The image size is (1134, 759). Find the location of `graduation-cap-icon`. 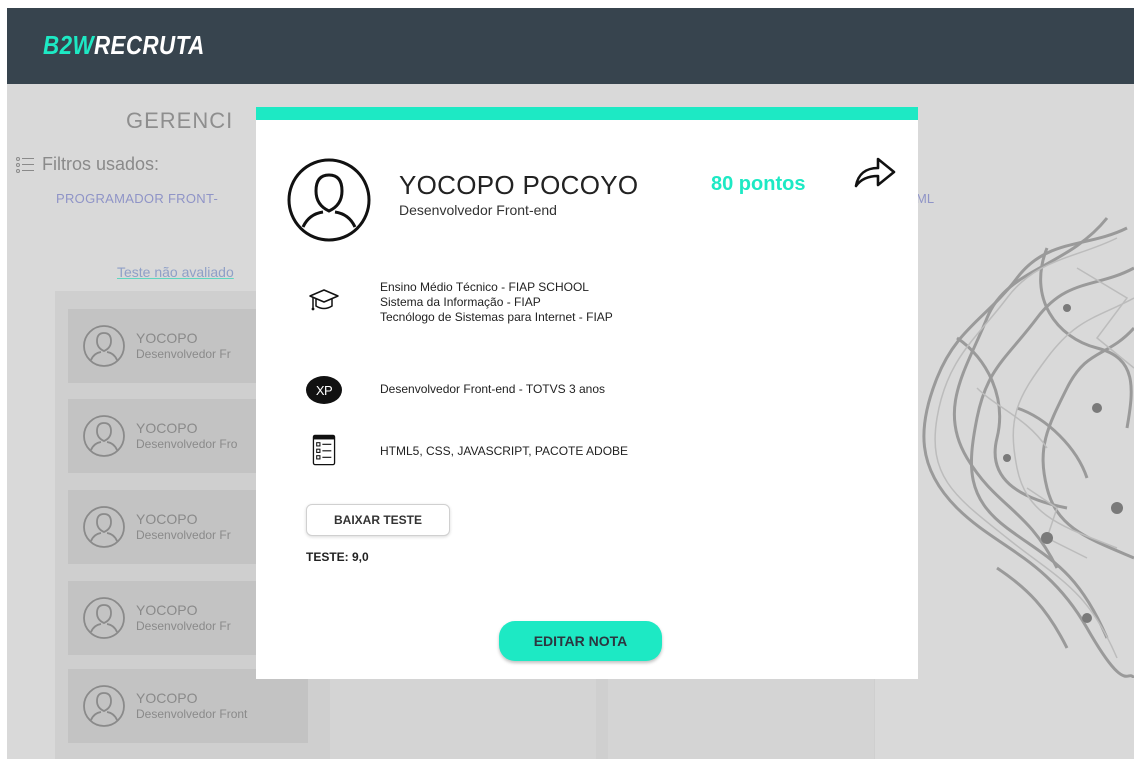

graduation-cap-icon is located at coordinates (324, 300).